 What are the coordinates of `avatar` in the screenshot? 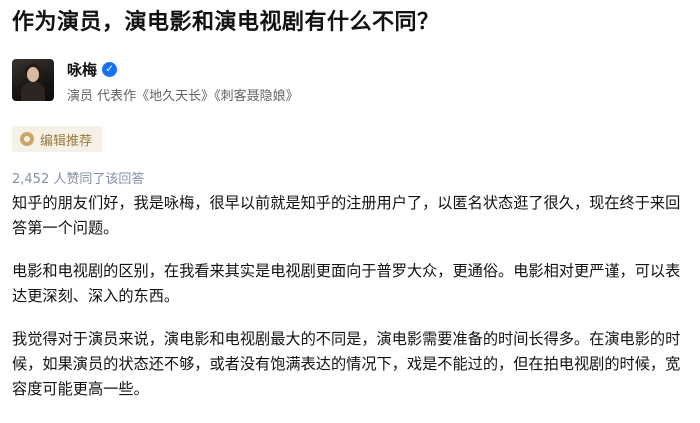 It's located at (33, 80).